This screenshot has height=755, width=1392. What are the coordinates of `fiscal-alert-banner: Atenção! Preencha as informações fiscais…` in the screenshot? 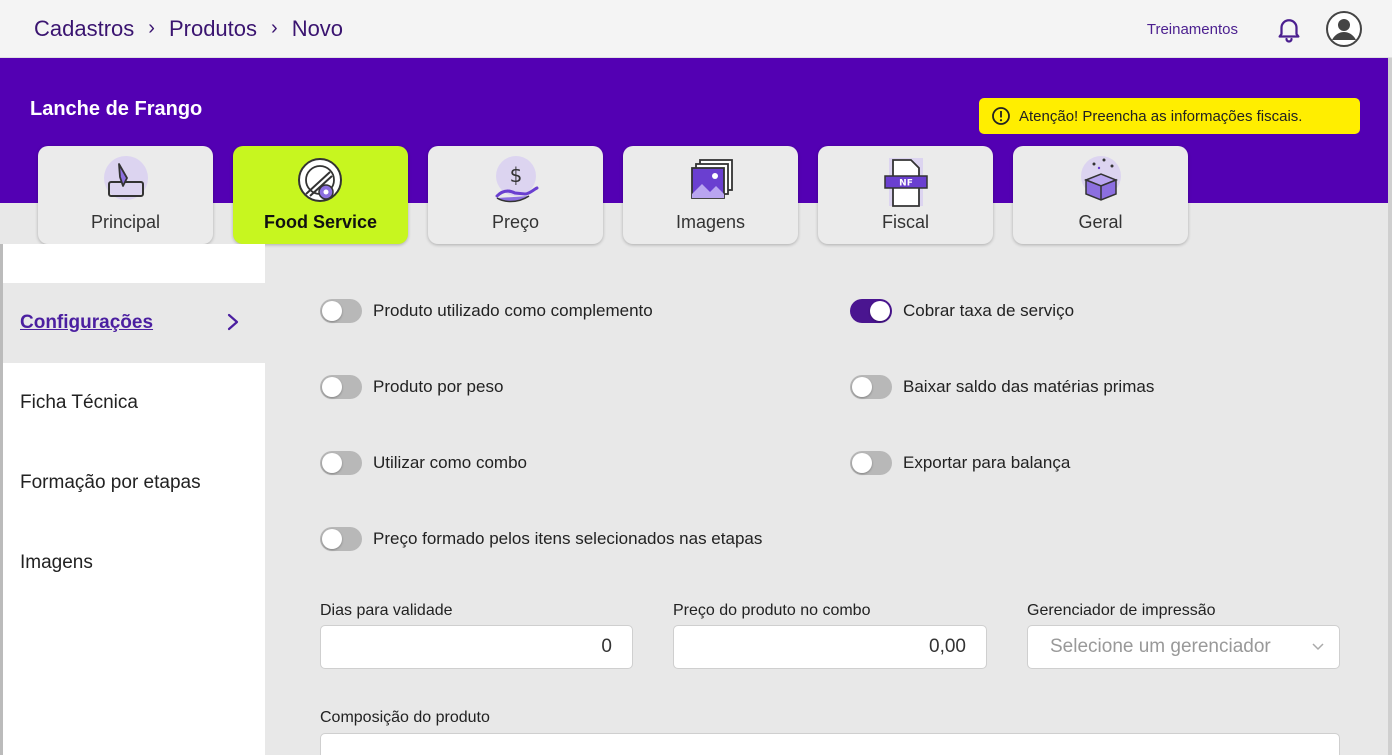 It's located at (1169, 116).